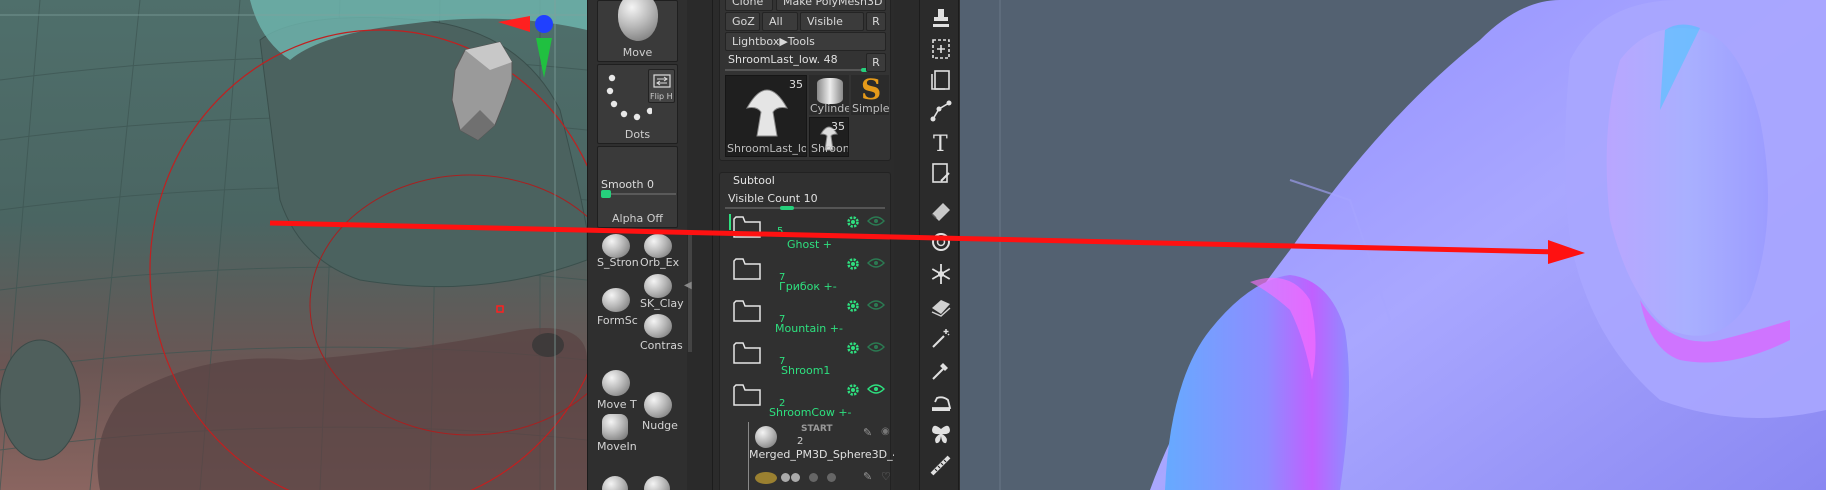 The width and height of the screenshot is (1826, 490). Describe the element at coordinates (941, 111) in the screenshot. I see `curve-node-icon` at that location.